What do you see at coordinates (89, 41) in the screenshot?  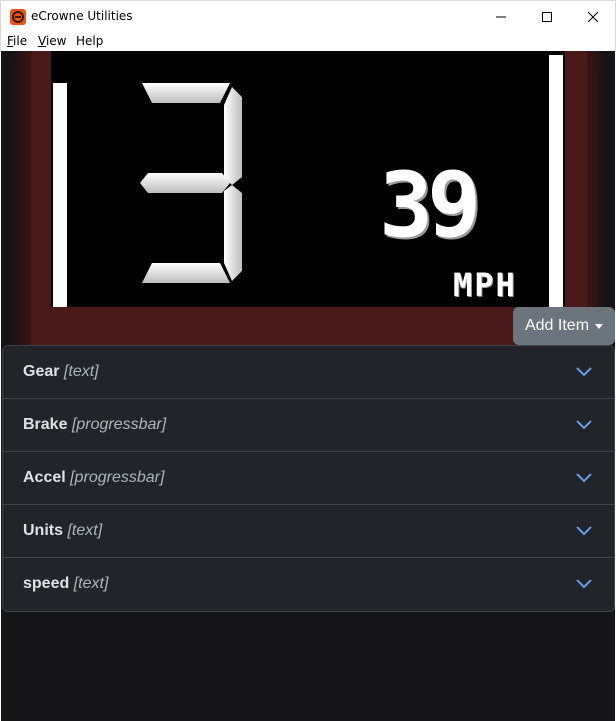 I see `menu-help: Help` at bounding box center [89, 41].